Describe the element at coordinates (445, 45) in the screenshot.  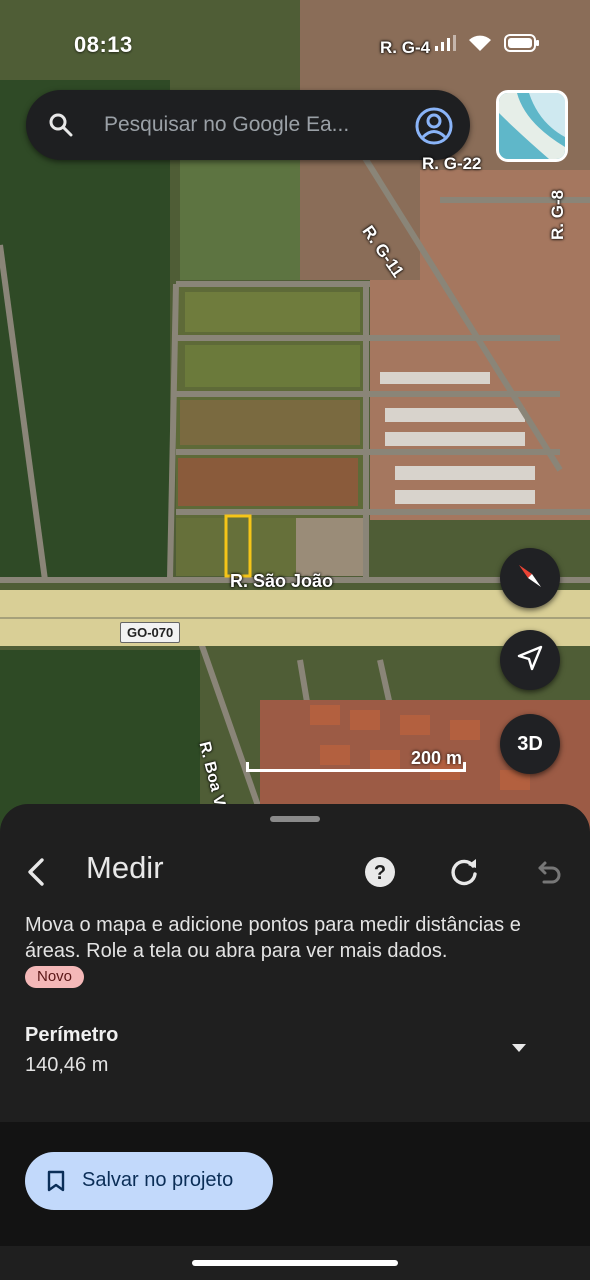
I see `signal-icon` at that location.